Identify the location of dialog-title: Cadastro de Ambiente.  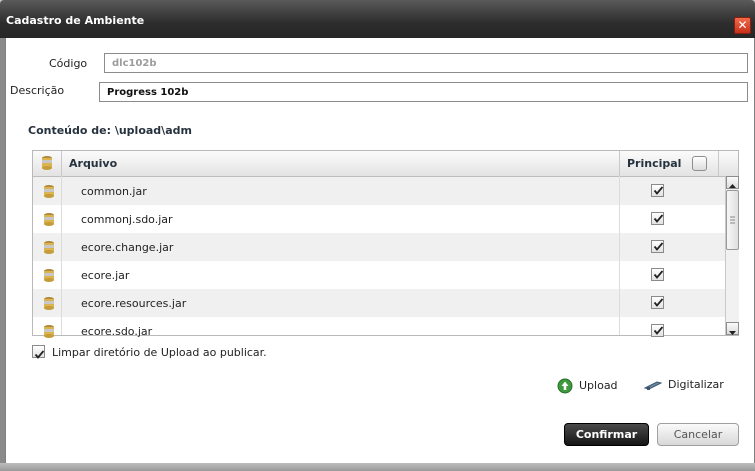
(75, 20).